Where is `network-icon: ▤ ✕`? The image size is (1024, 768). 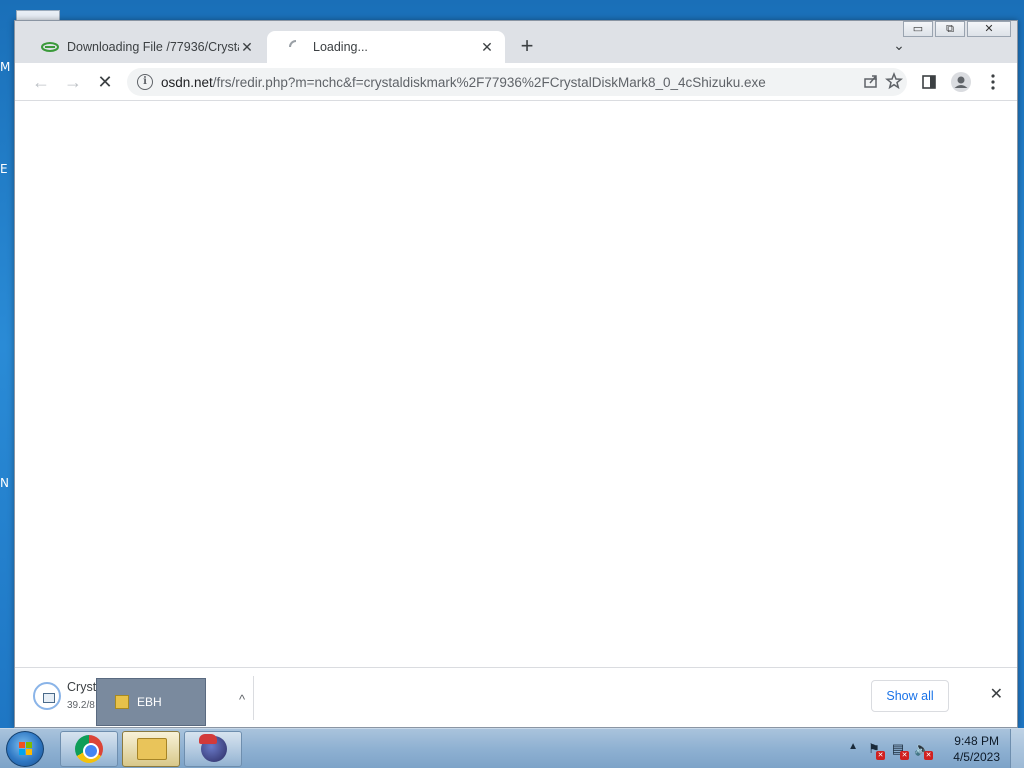 network-icon: ▤ ✕ is located at coordinates (899, 750).